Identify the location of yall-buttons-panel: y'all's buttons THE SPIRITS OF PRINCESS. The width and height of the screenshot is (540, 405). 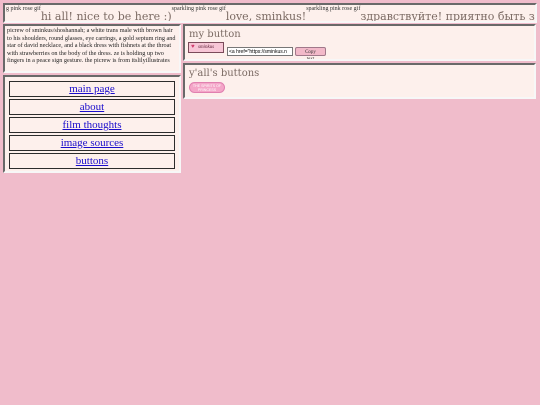
(359, 81).